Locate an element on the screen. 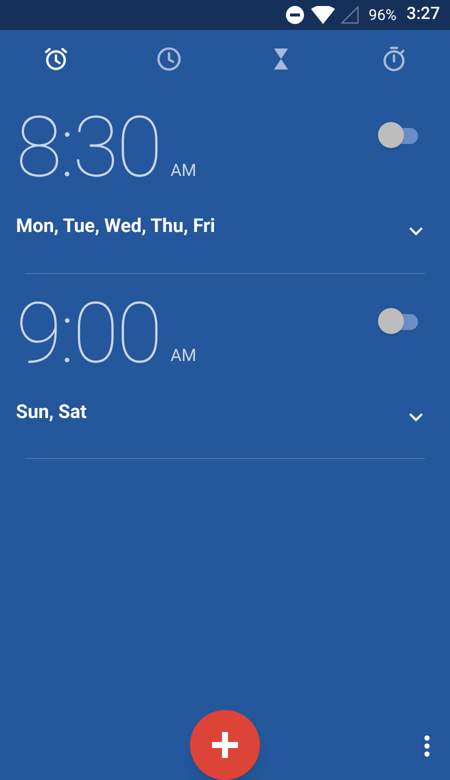 This screenshot has height=780, width=450. do-not-disturb-icon is located at coordinates (294, 15).